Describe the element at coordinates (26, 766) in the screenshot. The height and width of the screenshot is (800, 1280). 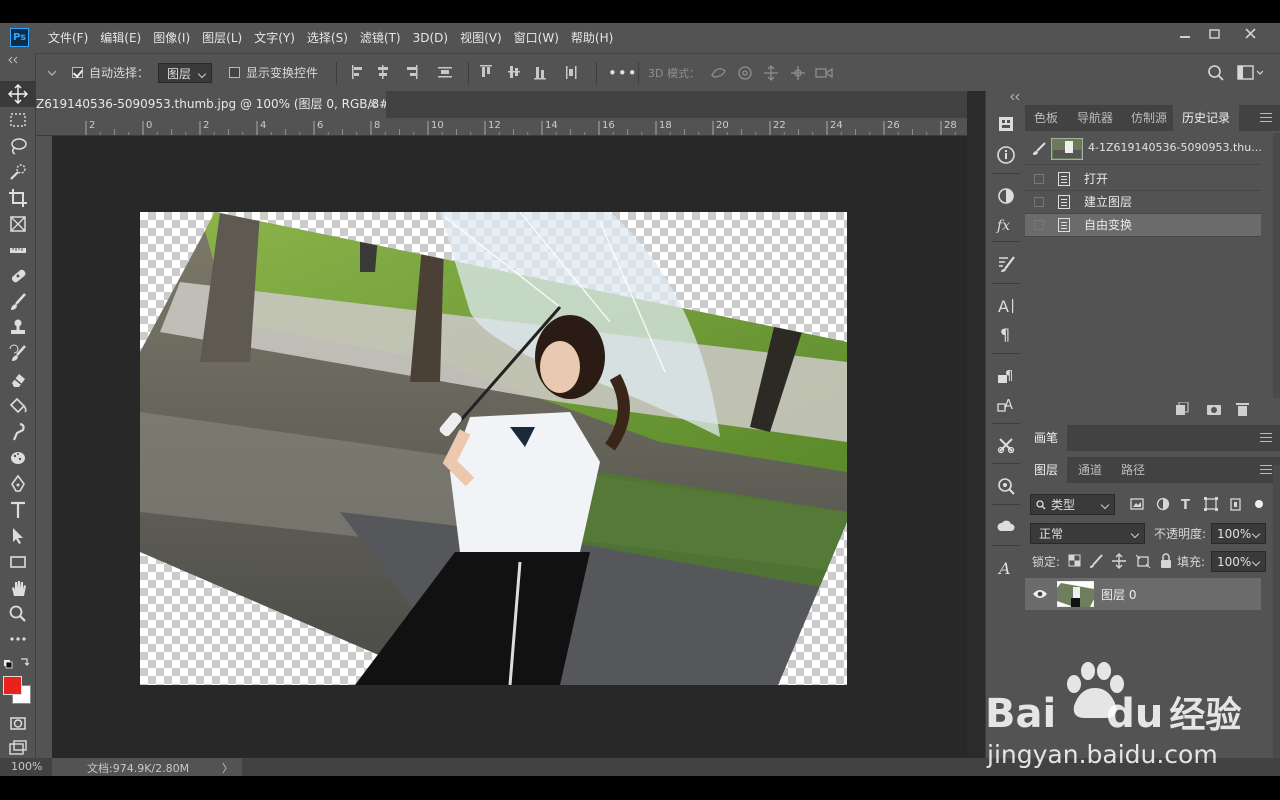
I see `zoom-level: 100%` at that location.